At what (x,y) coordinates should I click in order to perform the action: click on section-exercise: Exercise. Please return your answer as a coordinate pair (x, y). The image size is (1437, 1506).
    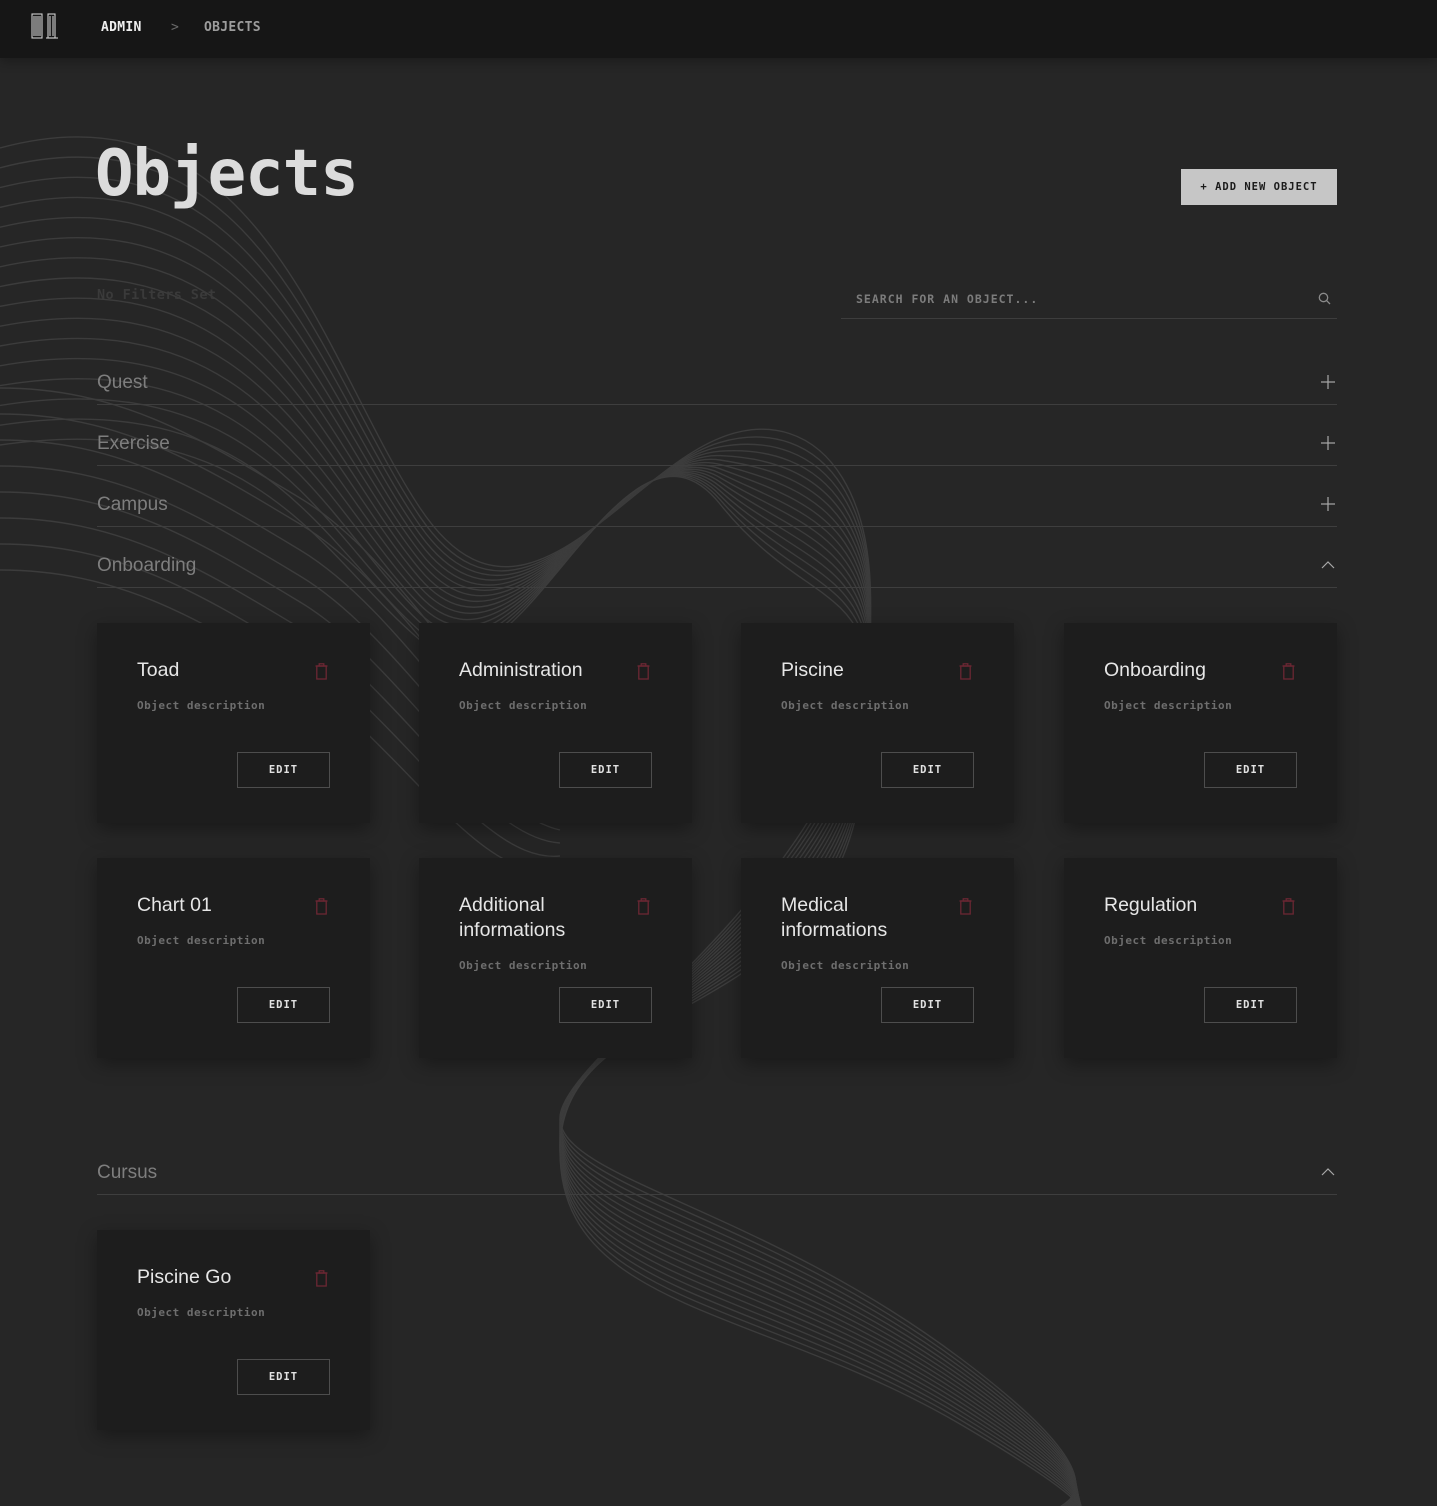
    Looking at the image, I should click on (717, 446).